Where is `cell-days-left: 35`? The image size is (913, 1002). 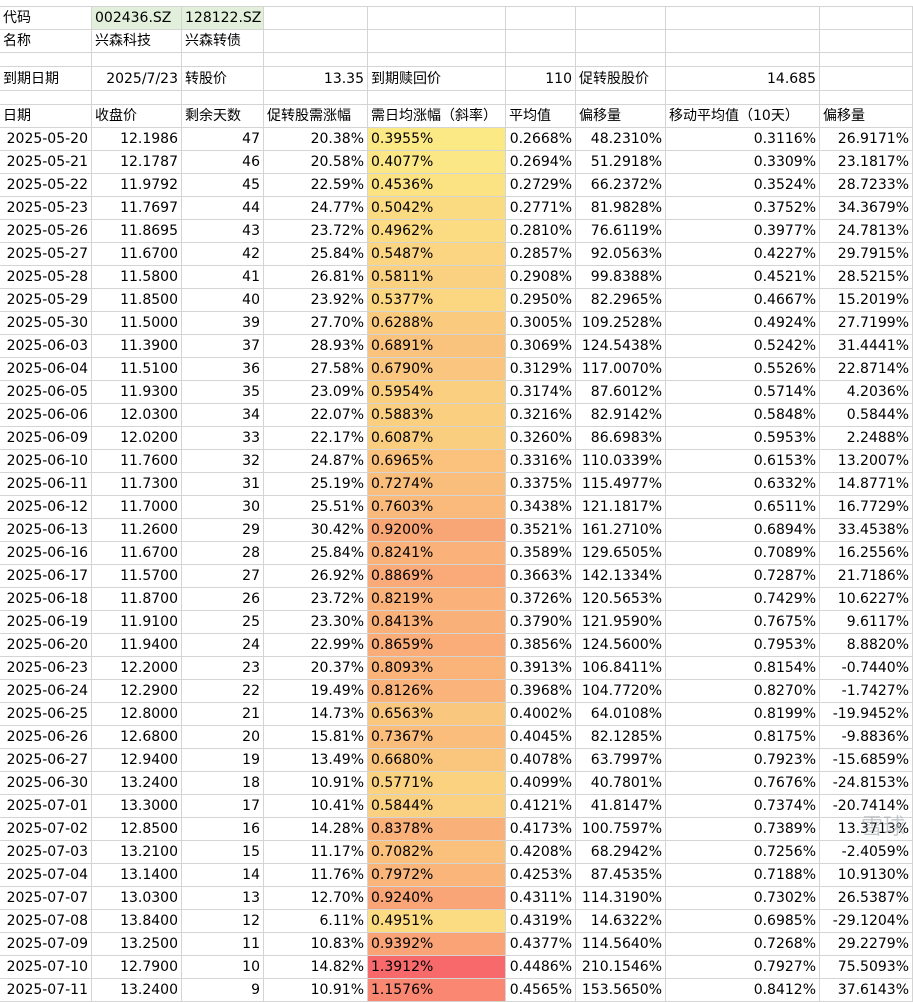 cell-days-left: 35 is located at coordinates (223, 392).